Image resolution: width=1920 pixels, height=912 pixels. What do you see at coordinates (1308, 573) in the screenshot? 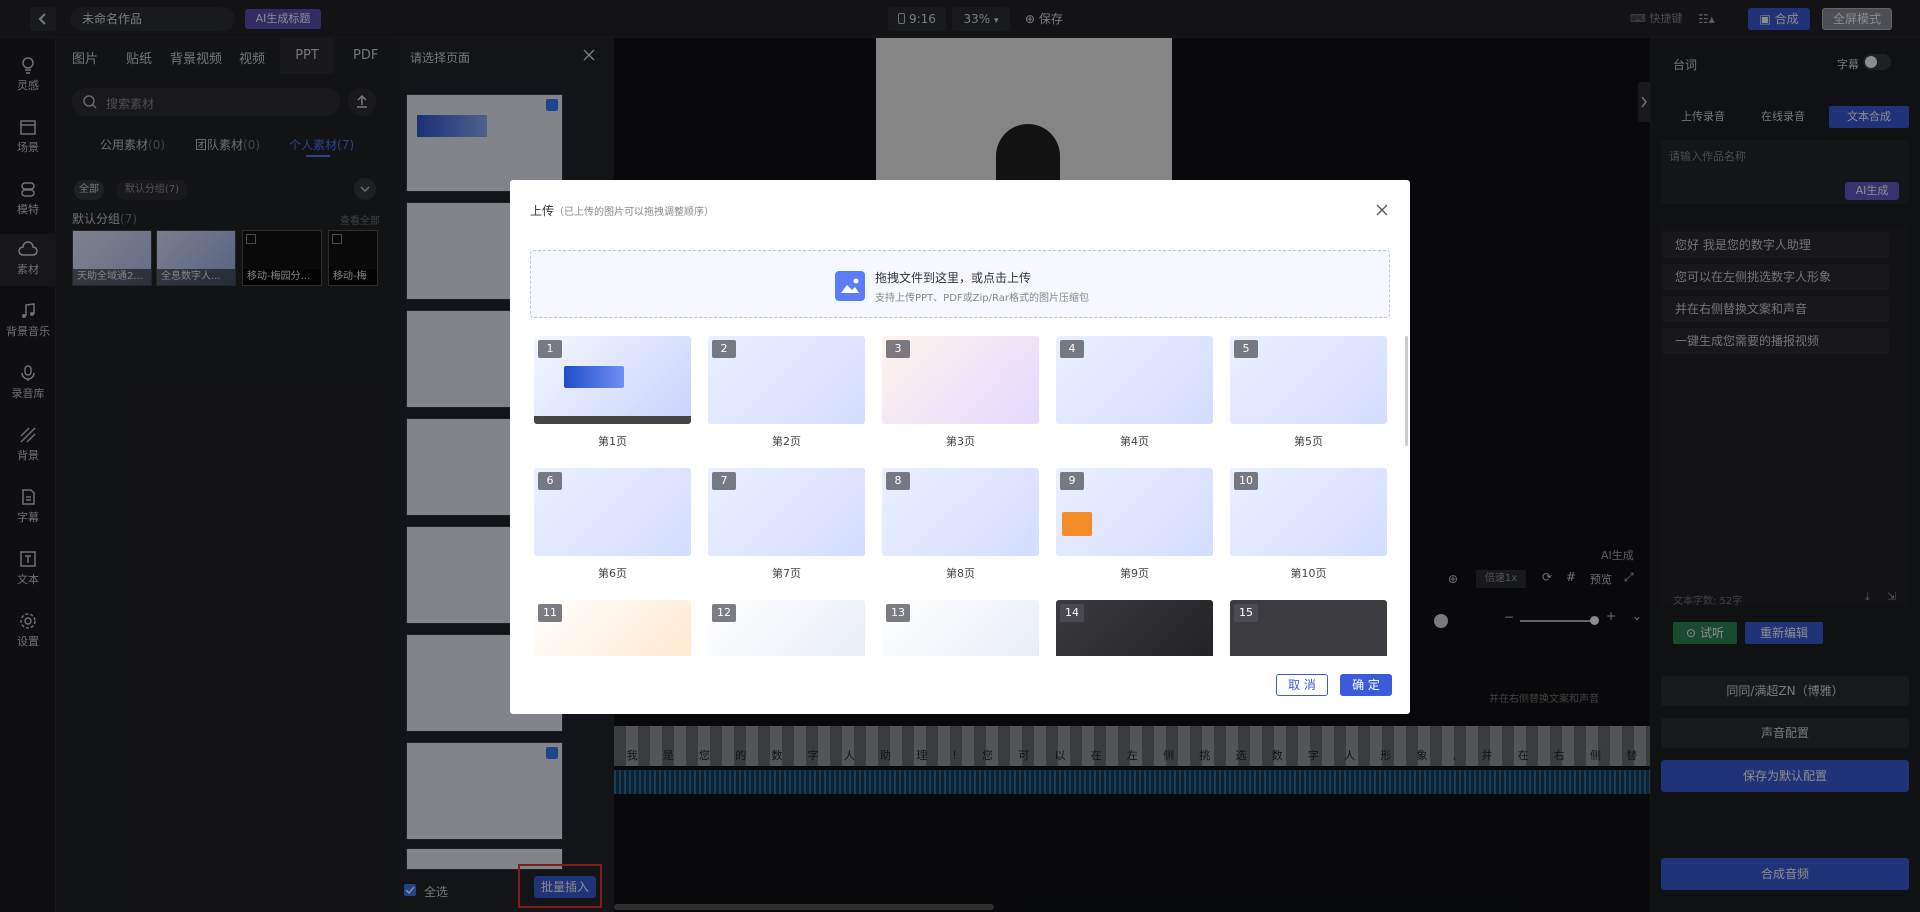
I see `slide-label: 第10页` at bounding box center [1308, 573].